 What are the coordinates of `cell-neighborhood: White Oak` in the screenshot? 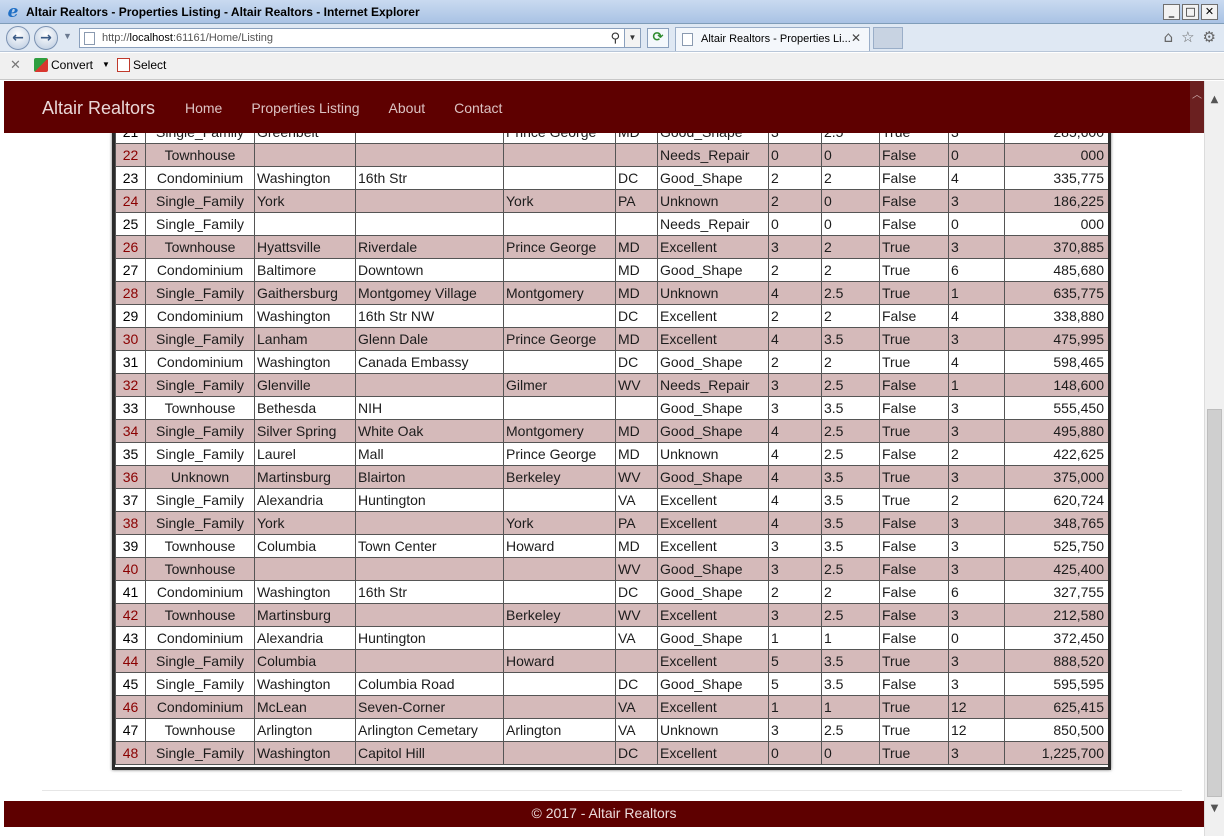 It's located at (429, 431).